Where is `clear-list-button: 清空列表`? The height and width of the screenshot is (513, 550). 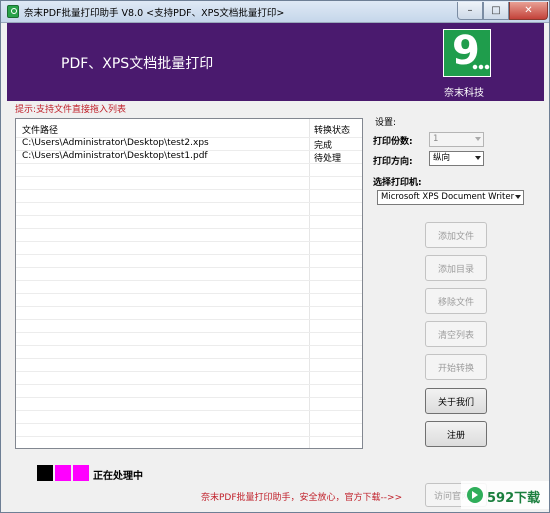
clear-list-button: 清空列表 is located at coordinates (456, 334).